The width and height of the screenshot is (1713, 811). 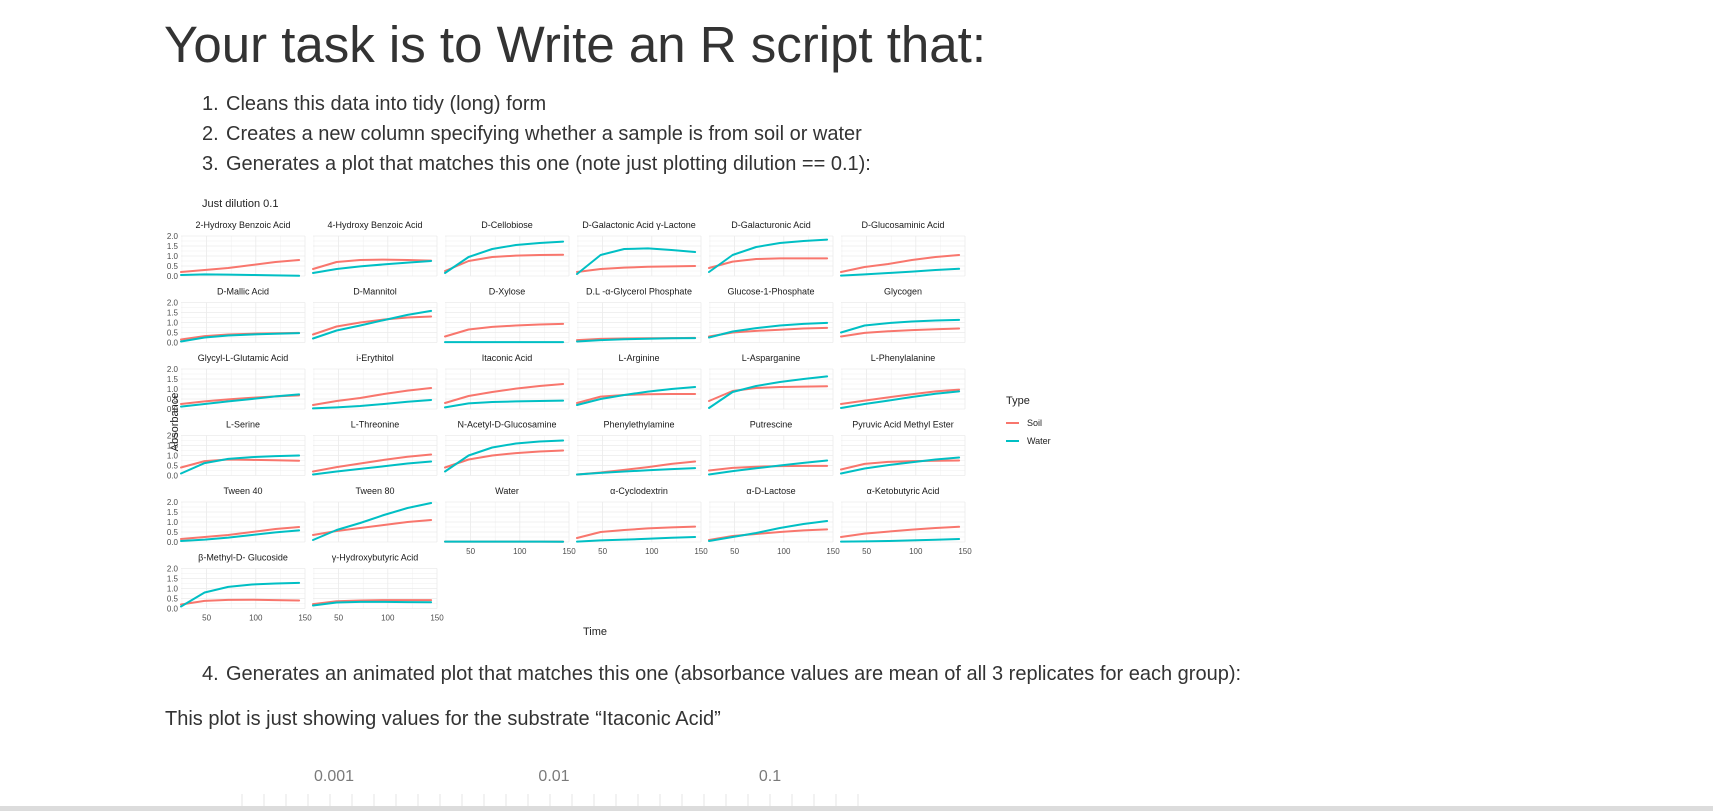 What do you see at coordinates (639, 315) in the screenshot?
I see `facet-panel: D.L -α-Glycerol Phosphate` at bounding box center [639, 315].